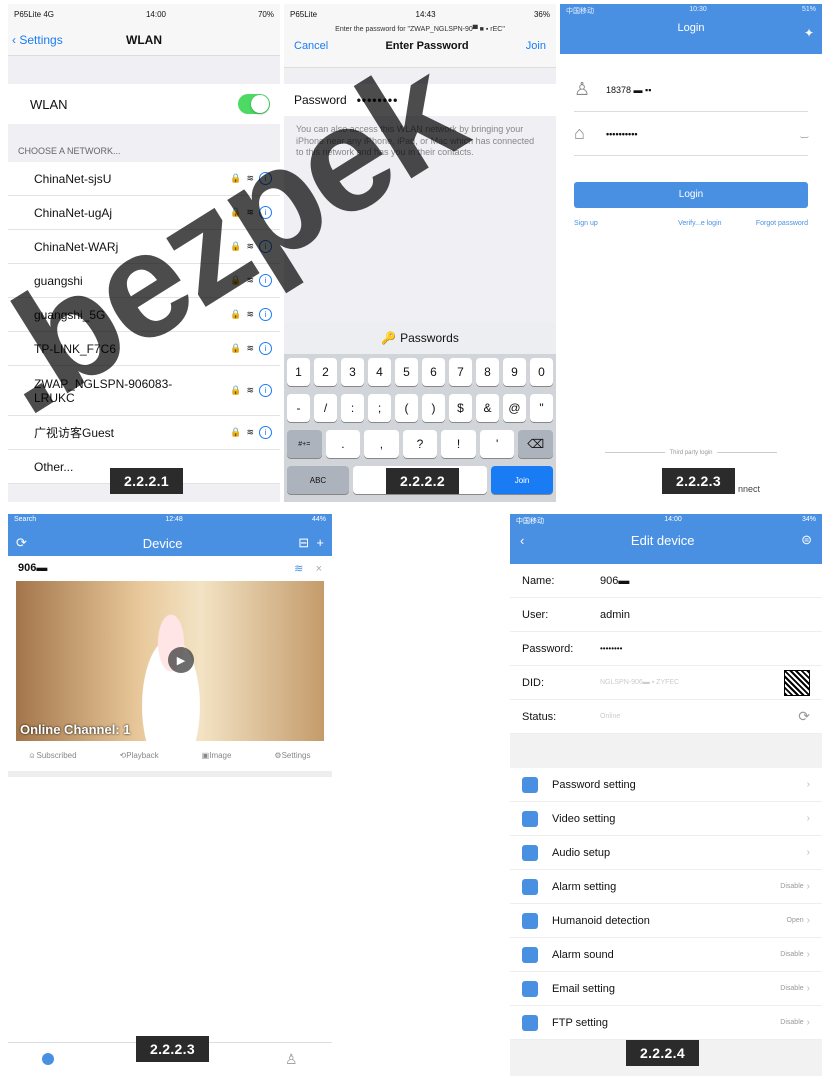  I want to click on key: ?, so click(420, 444).